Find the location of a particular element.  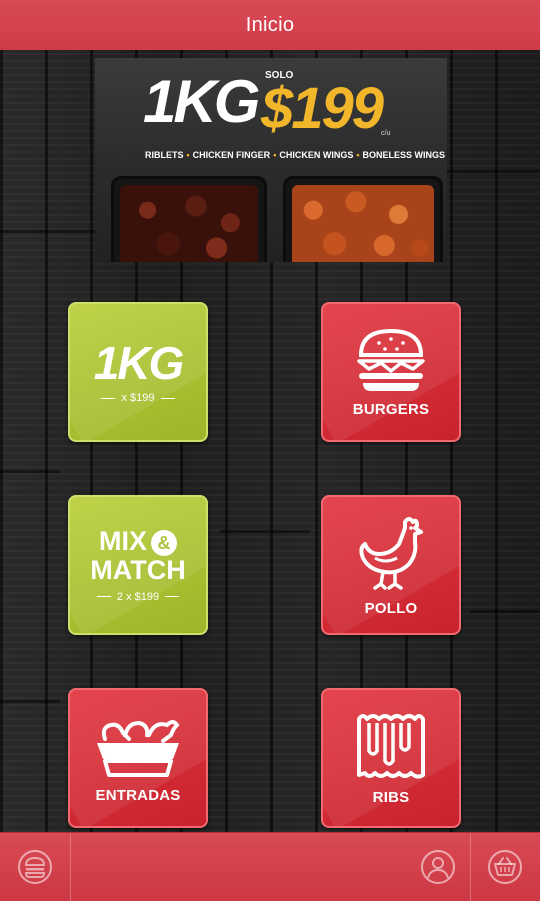

tile-mix-line1: MIX is located at coordinates (122, 541).